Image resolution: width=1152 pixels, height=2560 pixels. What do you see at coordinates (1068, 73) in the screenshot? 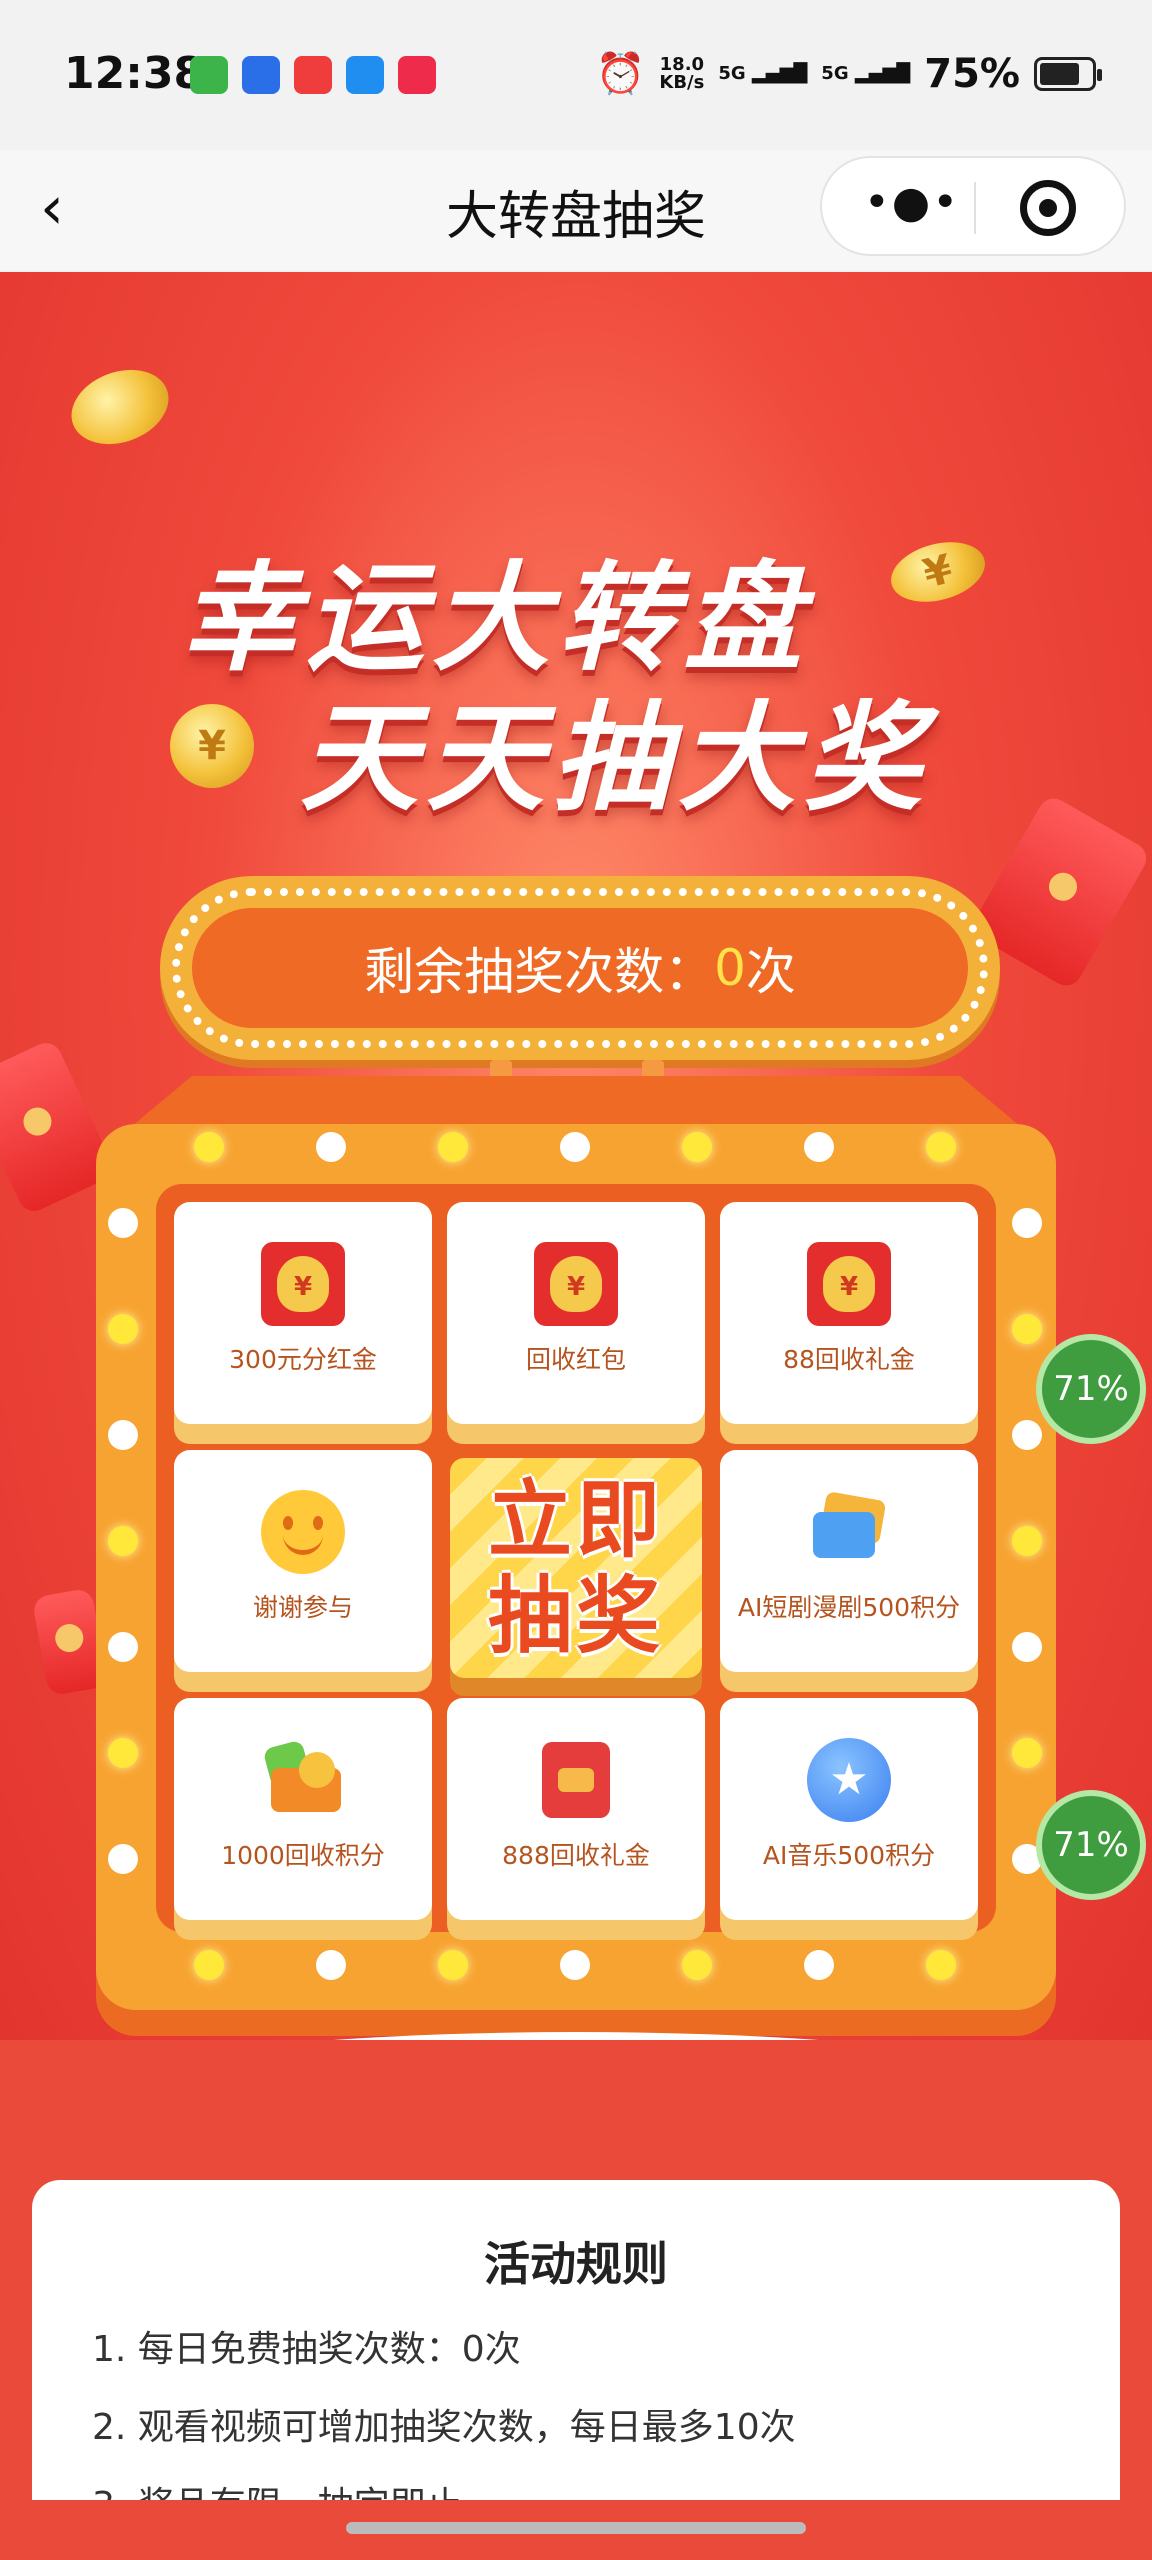
I see `battery-icon` at bounding box center [1068, 73].